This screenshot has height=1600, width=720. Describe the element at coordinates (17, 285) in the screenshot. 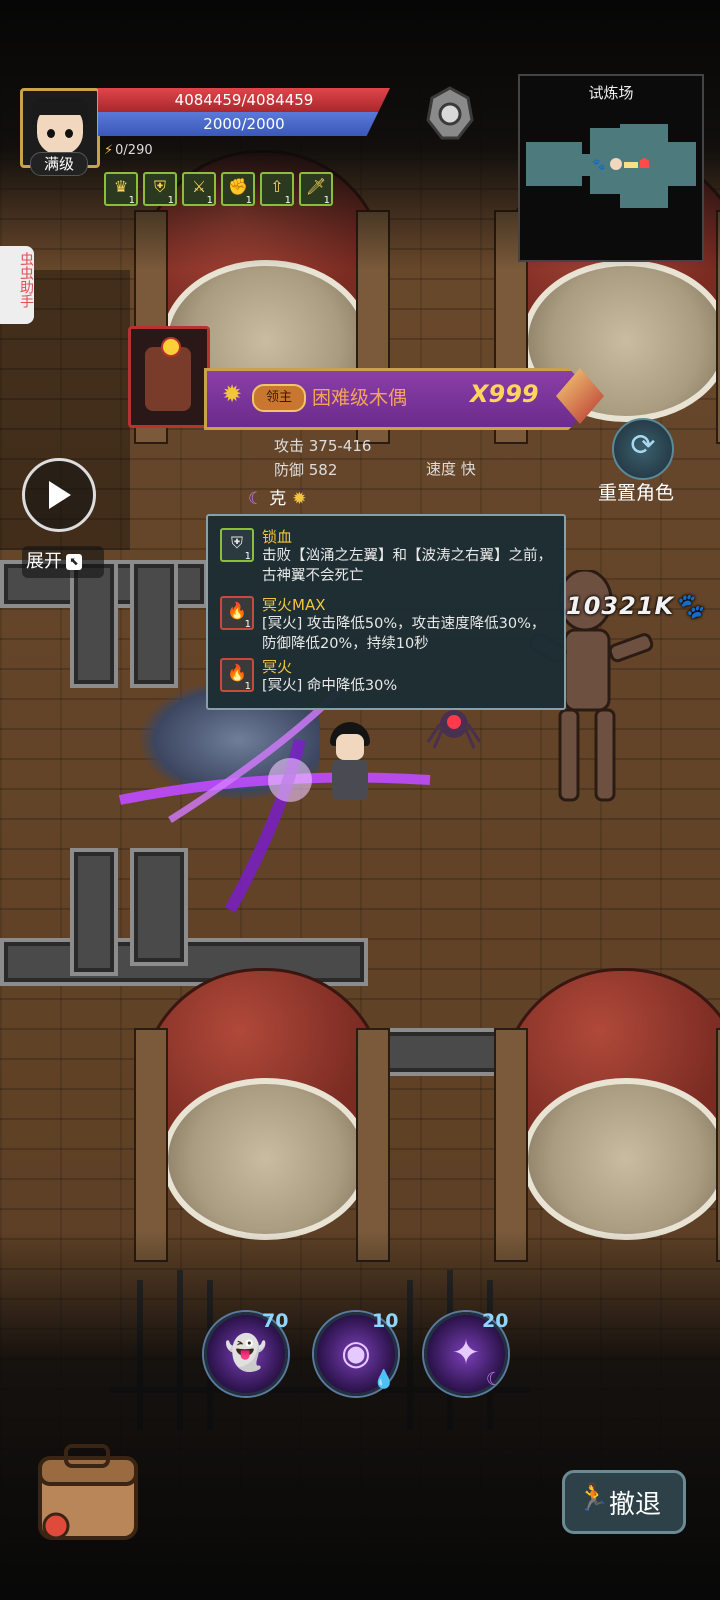

I see `helper-side-tab: 虫虫助手` at that location.